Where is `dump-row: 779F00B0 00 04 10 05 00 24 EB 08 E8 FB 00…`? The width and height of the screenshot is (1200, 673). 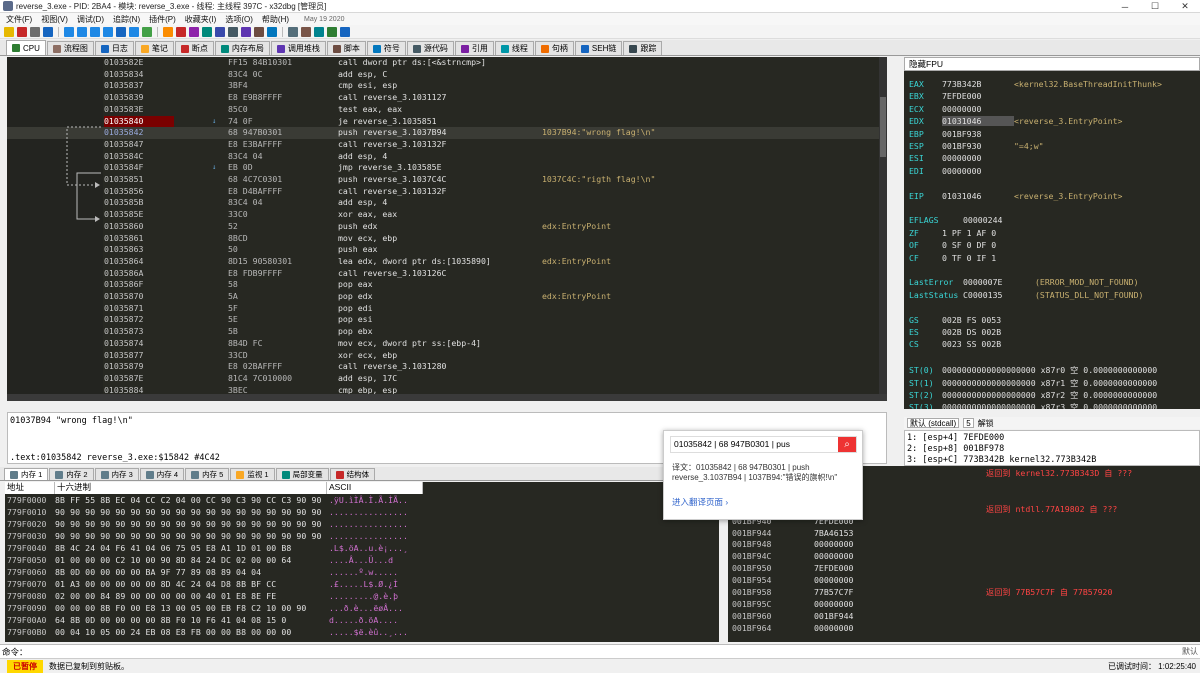 dump-row: 779F00B0 00 04 10 05 00 24 EB 08 E8 FB 00… is located at coordinates (362, 632).